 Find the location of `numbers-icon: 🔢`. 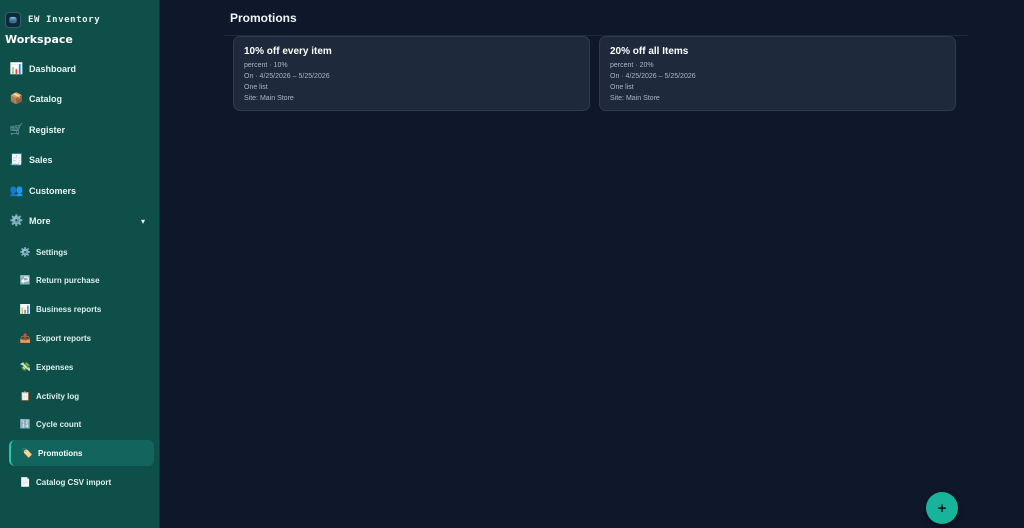

numbers-icon: 🔢 is located at coordinates (25, 423).